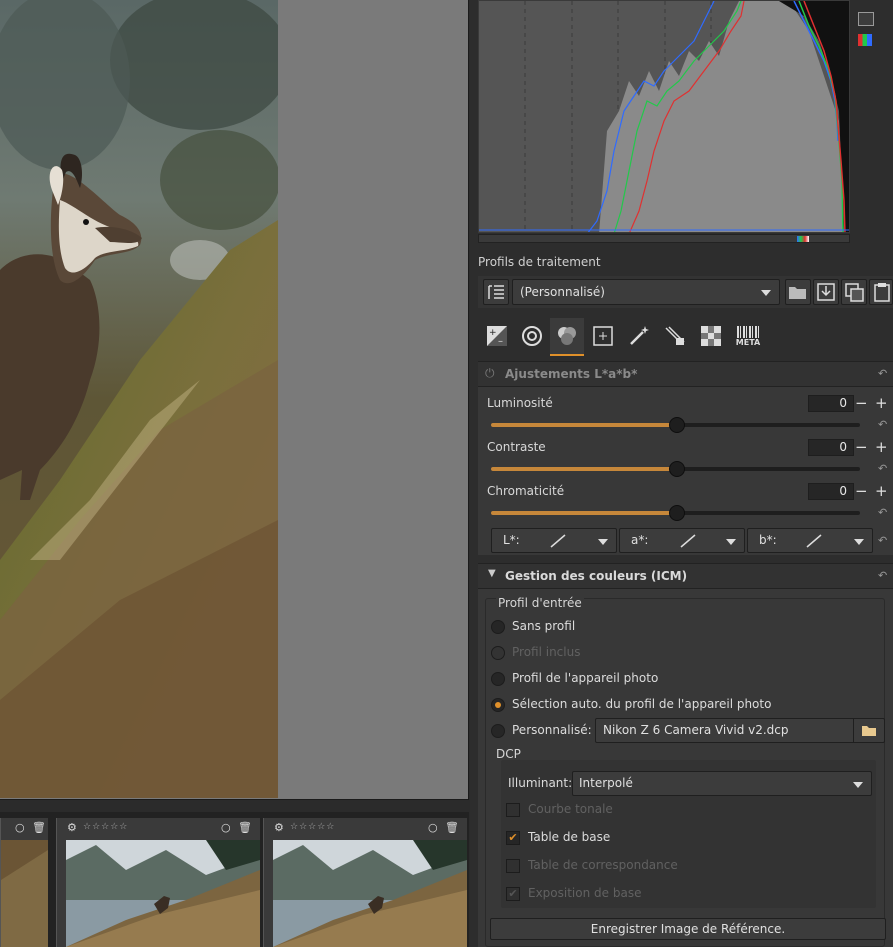 The image size is (893, 947). I want to click on raw-icon, so click(675, 335).